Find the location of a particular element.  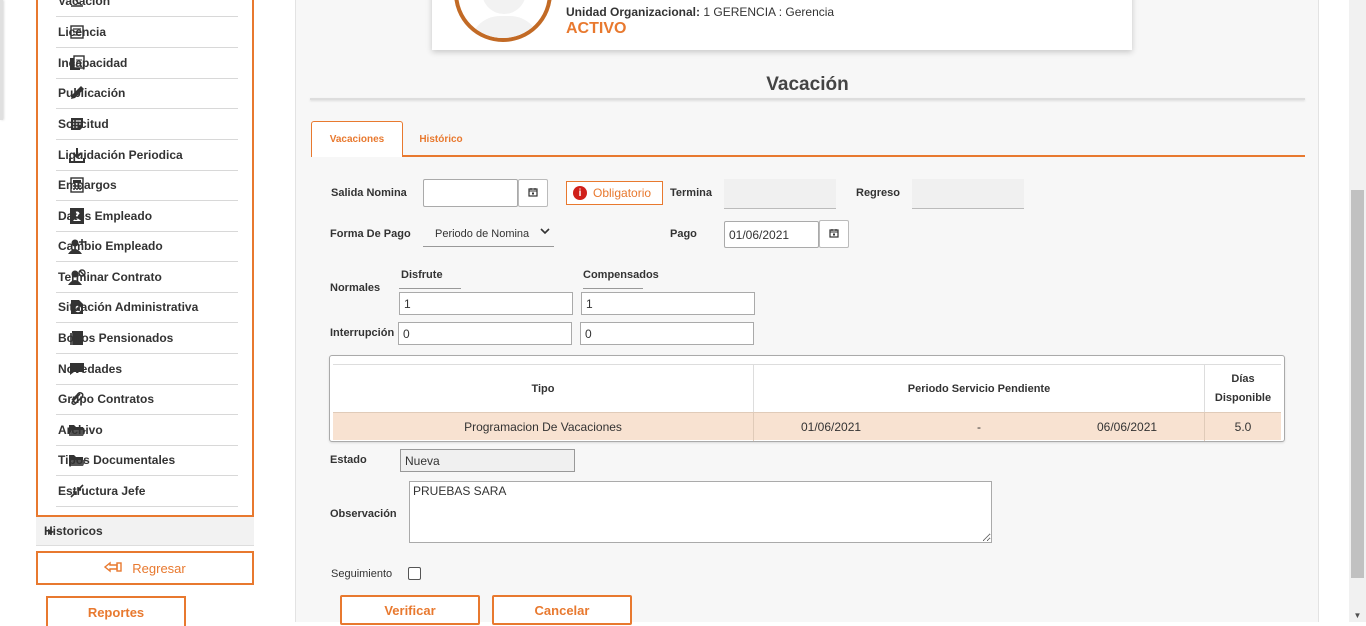

sidebar-item-label: Embargos is located at coordinates (87, 185).